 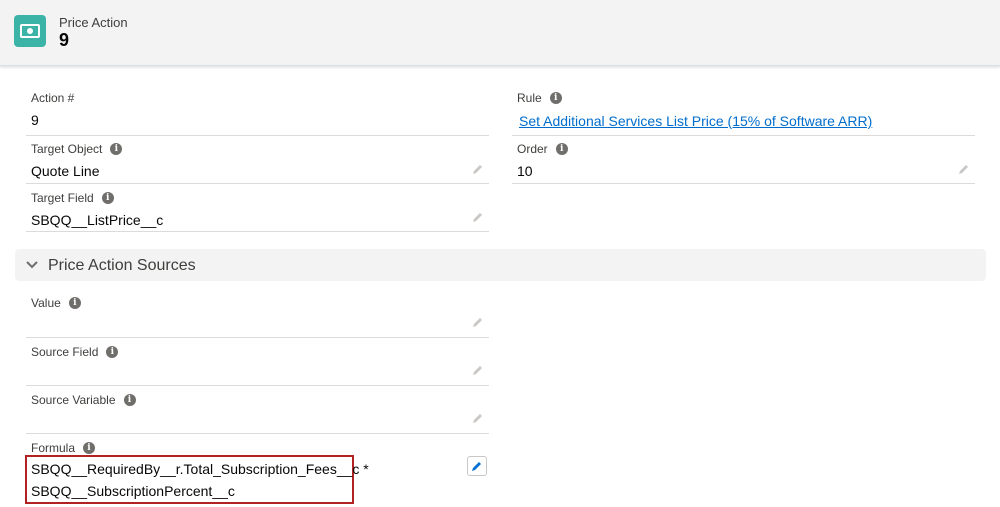 What do you see at coordinates (32, 265) in the screenshot?
I see `chevron-down-icon` at bounding box center [32, 265].